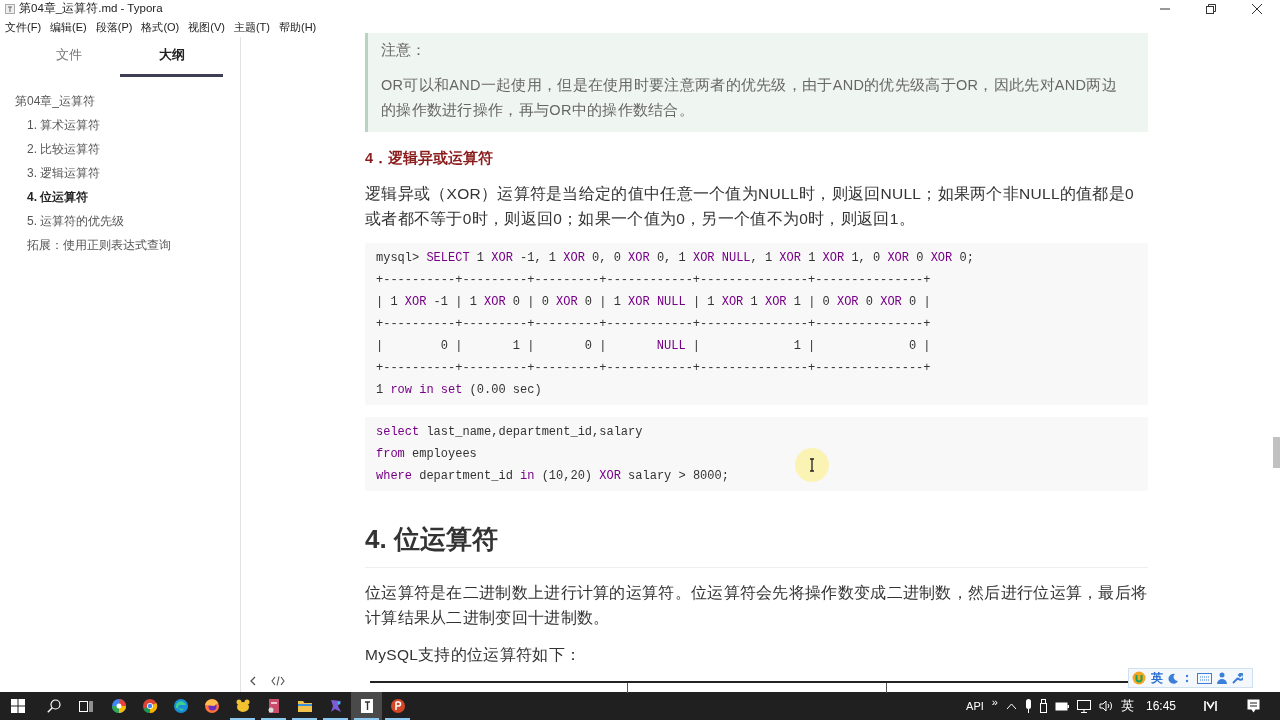  What do you see at coordinates (68, 27) in the screenshot?
I see `menu-item: 编辑(E)` at bounding box center [68, 27].